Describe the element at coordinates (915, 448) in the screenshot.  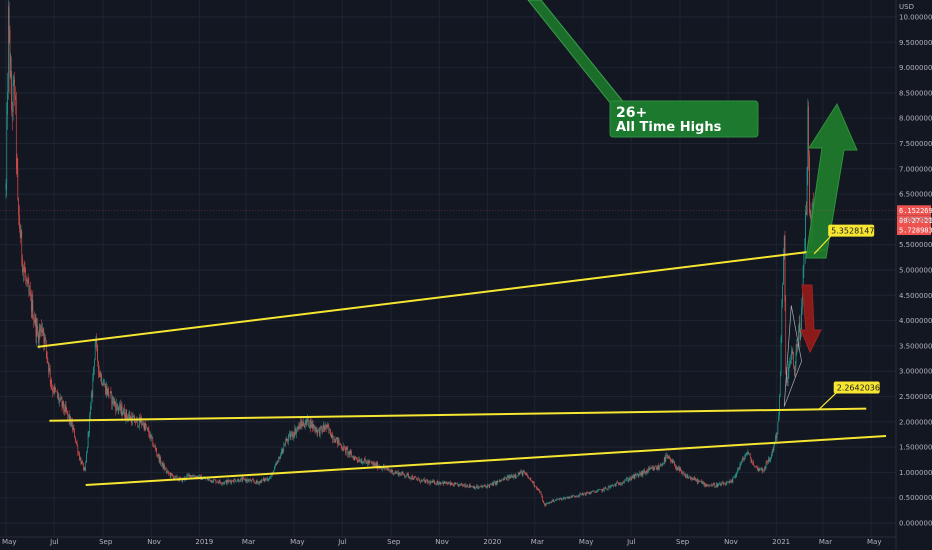
I see `y-tick-label: 1.5000000` at that location.